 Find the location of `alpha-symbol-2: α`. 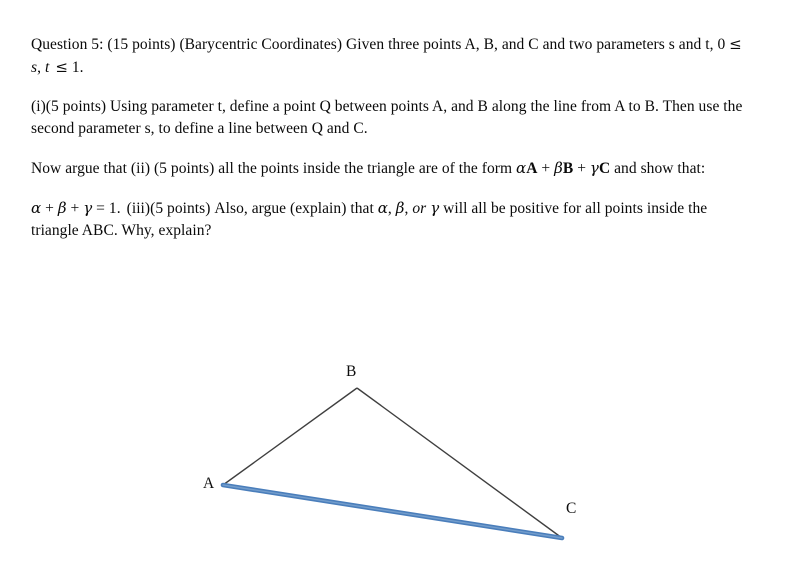

alpha-symbol-2: α is located at coordinates (382, 208).